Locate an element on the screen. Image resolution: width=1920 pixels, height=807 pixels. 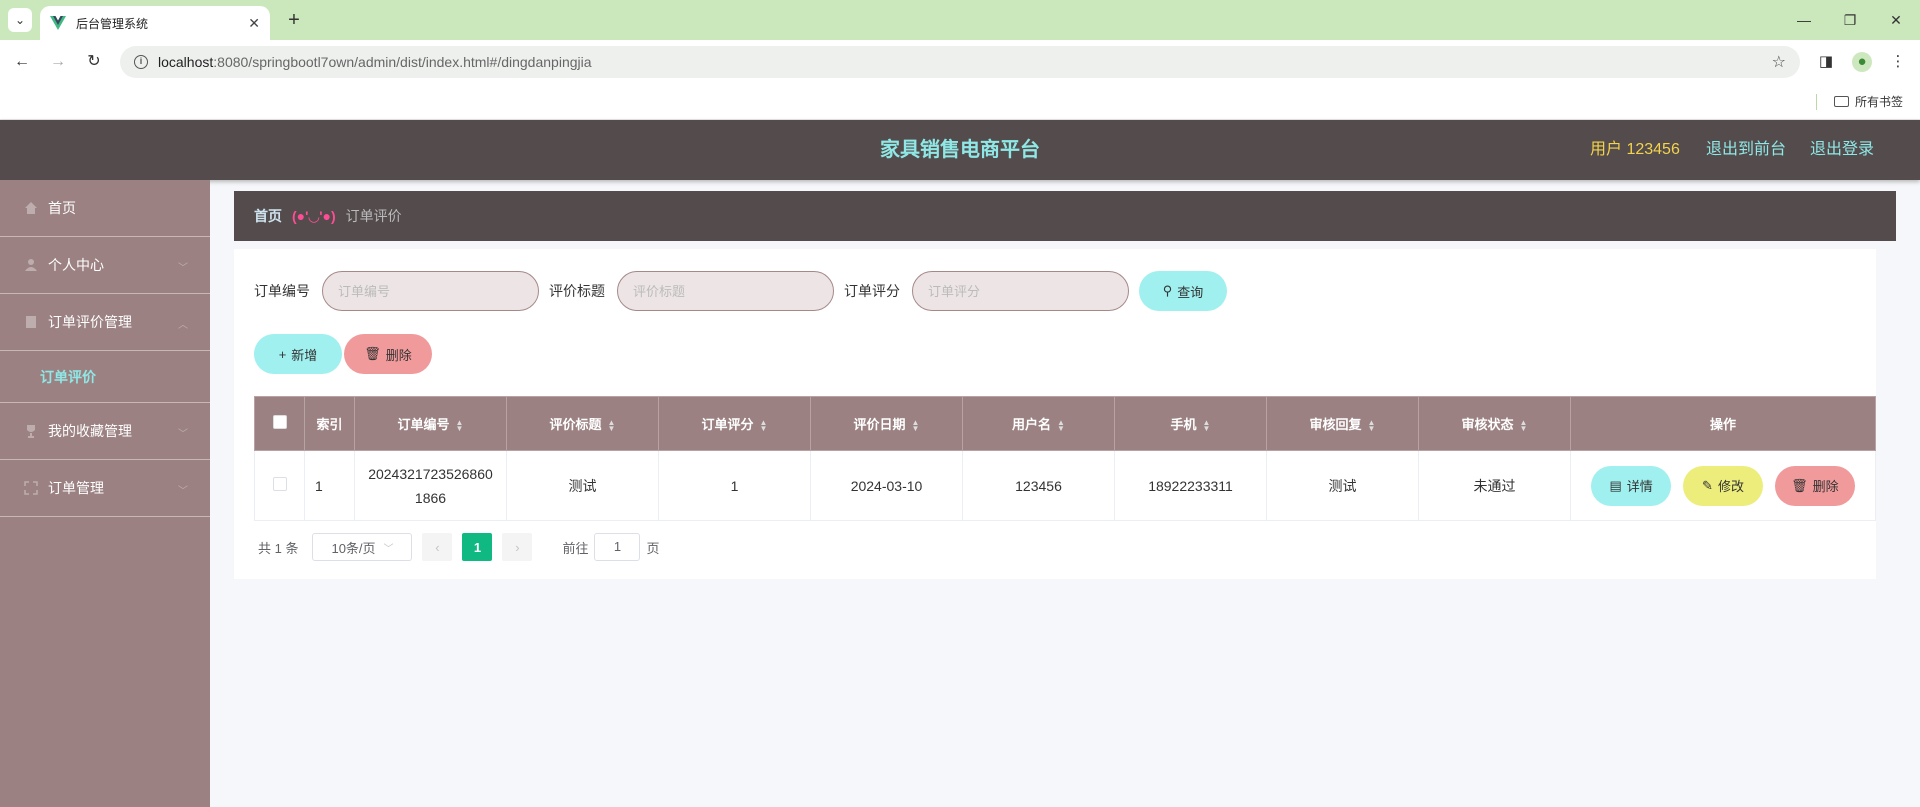
document-icon is located at coordinates (31, 322).